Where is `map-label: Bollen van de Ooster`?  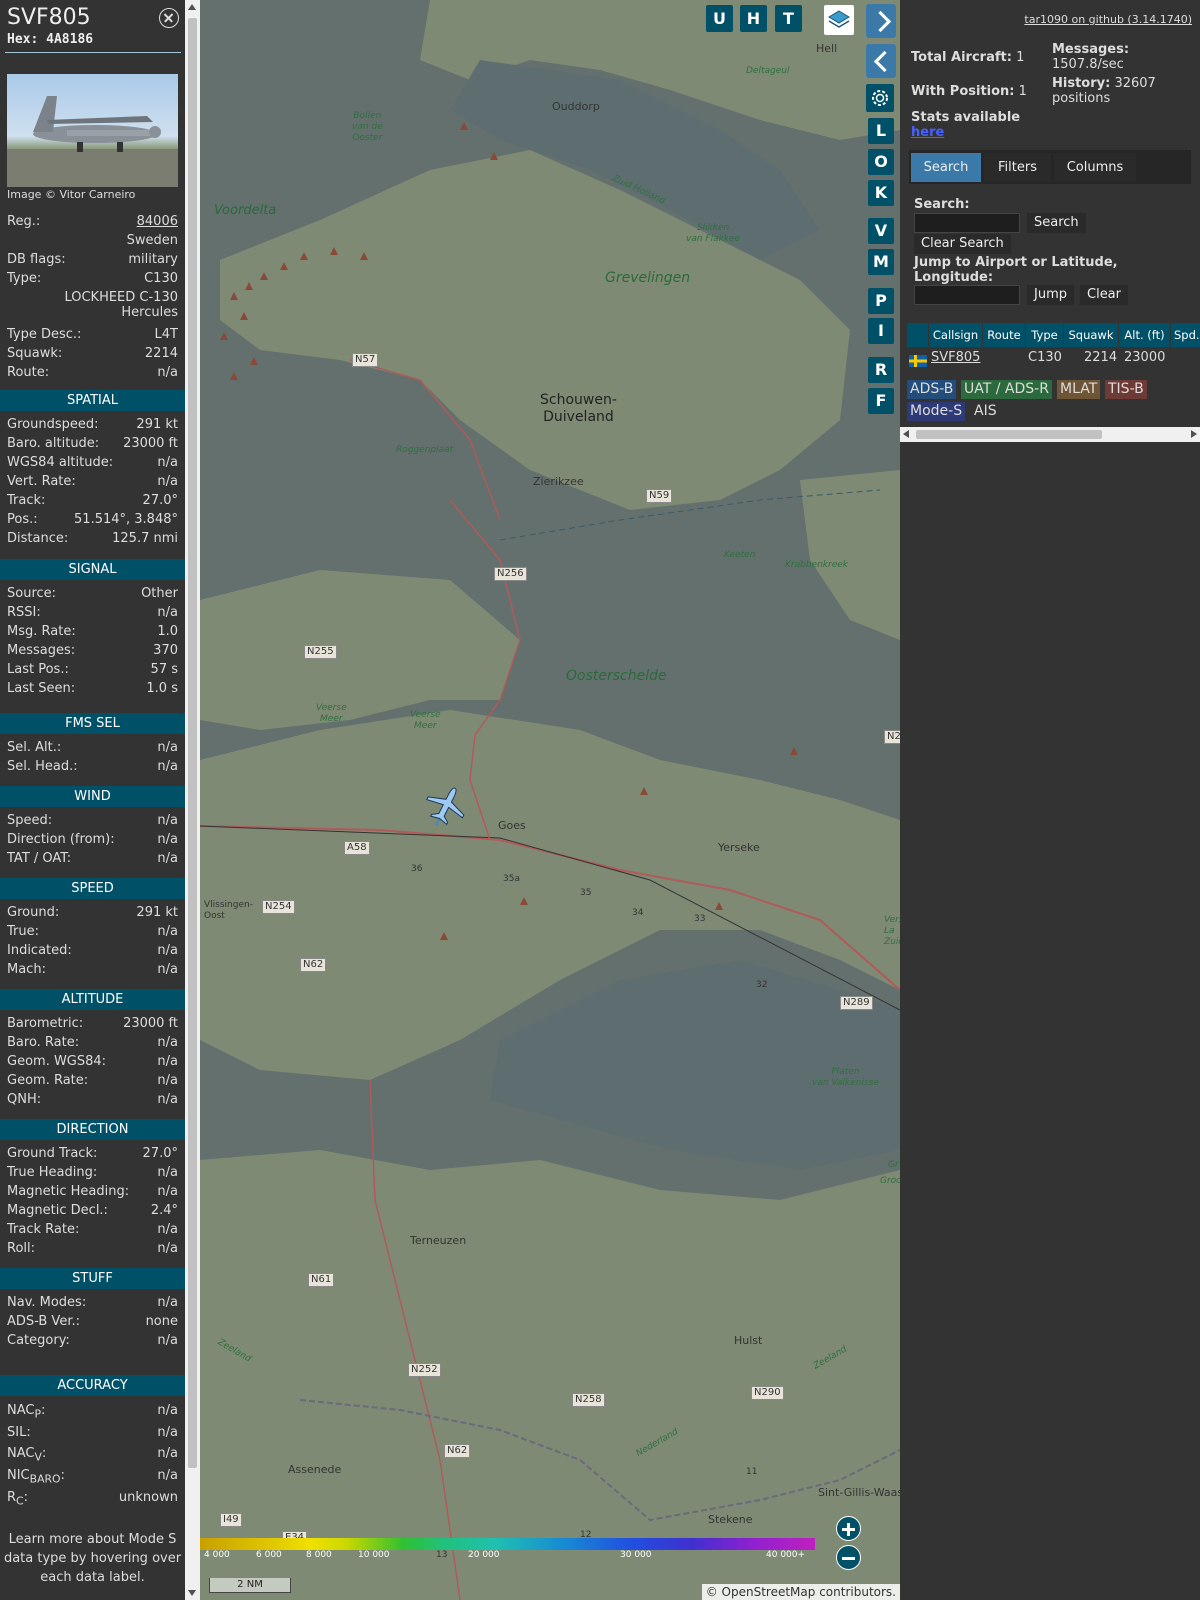
map-label: Bollen van de Ooster is located at coordinates (367, 127).